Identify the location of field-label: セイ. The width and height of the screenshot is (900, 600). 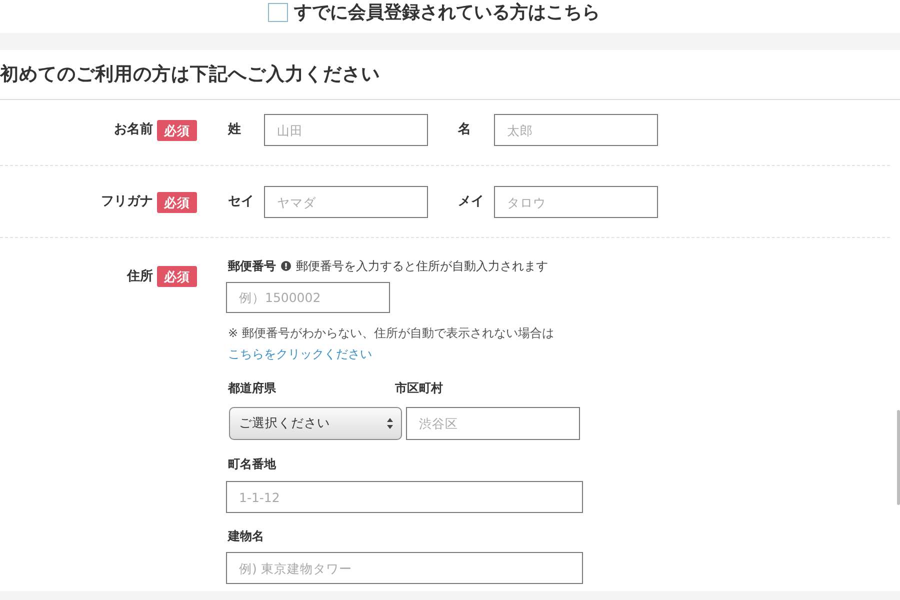
(241, 202).